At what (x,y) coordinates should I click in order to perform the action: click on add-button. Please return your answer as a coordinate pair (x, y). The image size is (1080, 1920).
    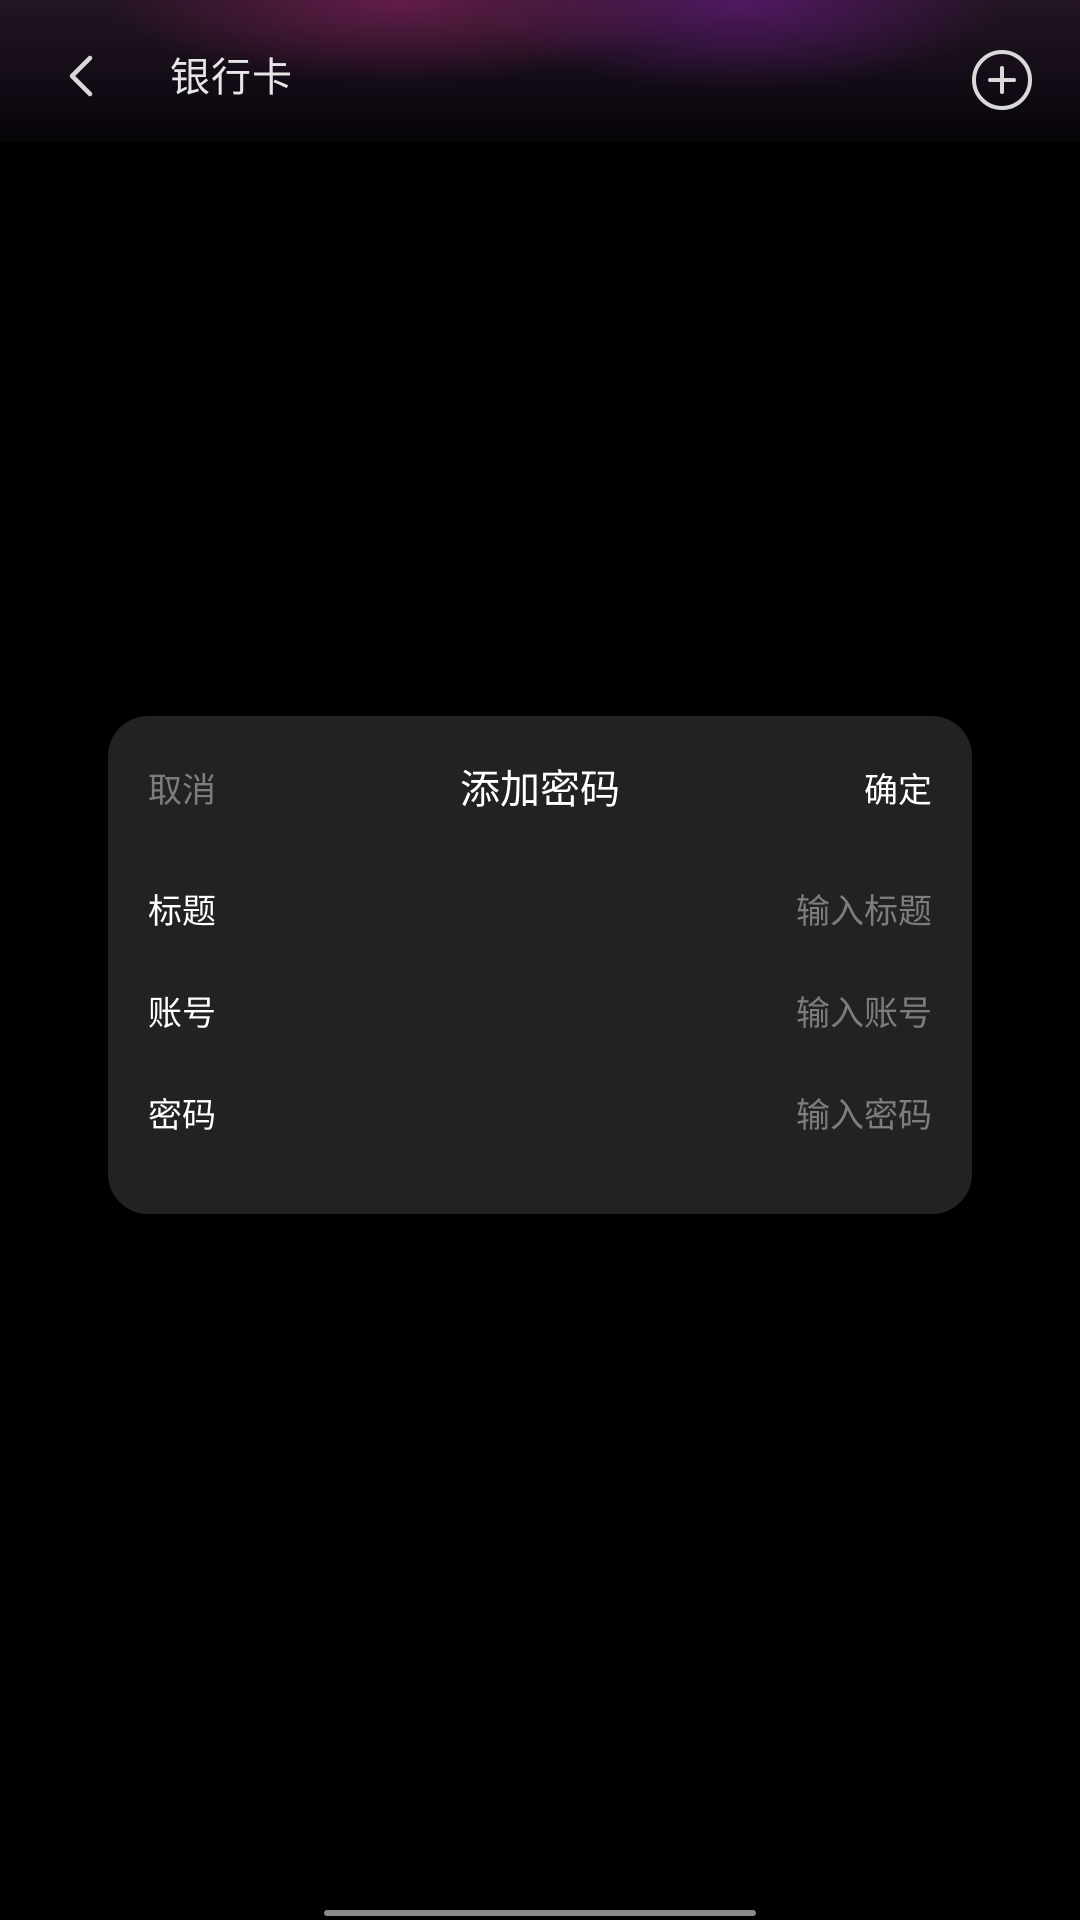
    Looking at the image, I should click on (1002, 80).